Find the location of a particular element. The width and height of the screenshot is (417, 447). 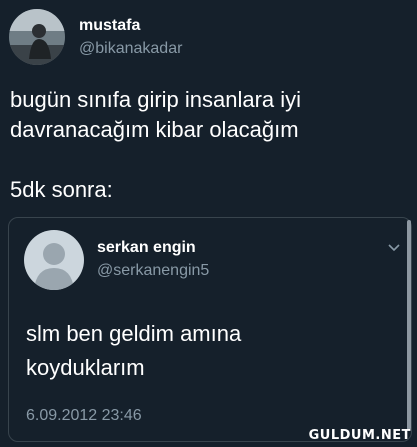

avatar is located at coordinates (37, 37).